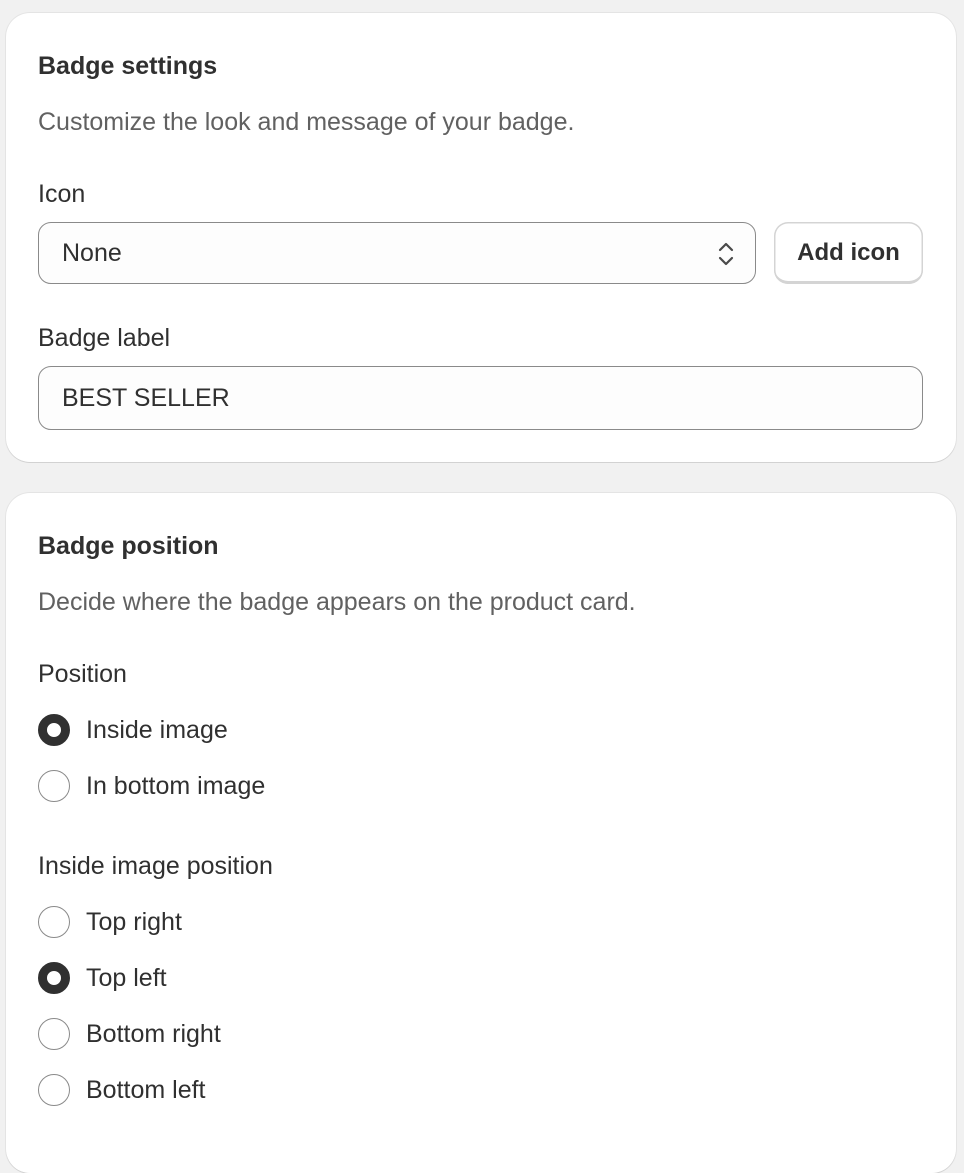 The image size is (964, 1173). I want to click on icon-select-value: None, so click(92, 253).